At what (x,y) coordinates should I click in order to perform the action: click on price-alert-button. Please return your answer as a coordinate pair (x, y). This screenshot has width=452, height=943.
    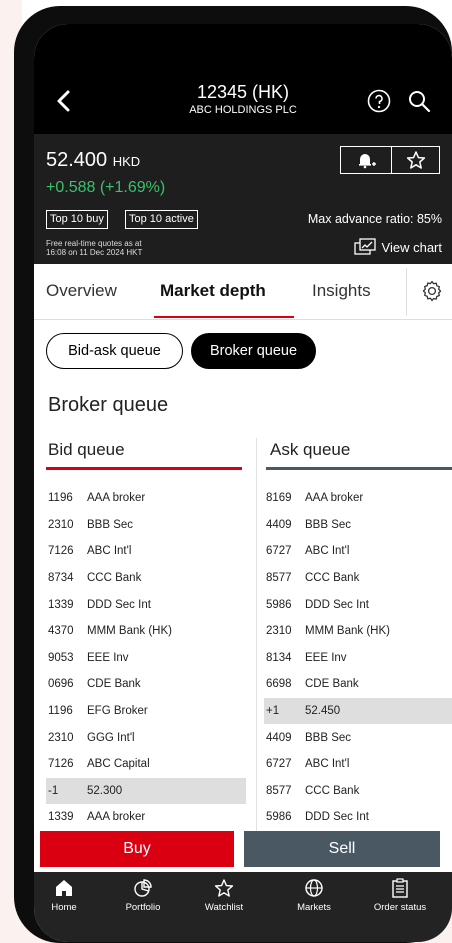
    Looking at the image, I should click on (366, 160).